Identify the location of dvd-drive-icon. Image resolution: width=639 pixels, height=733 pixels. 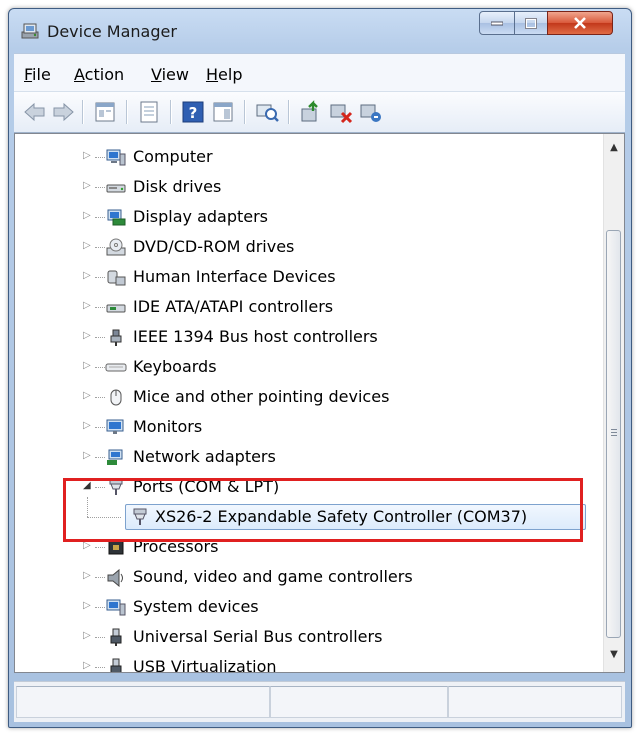
(116, 247).